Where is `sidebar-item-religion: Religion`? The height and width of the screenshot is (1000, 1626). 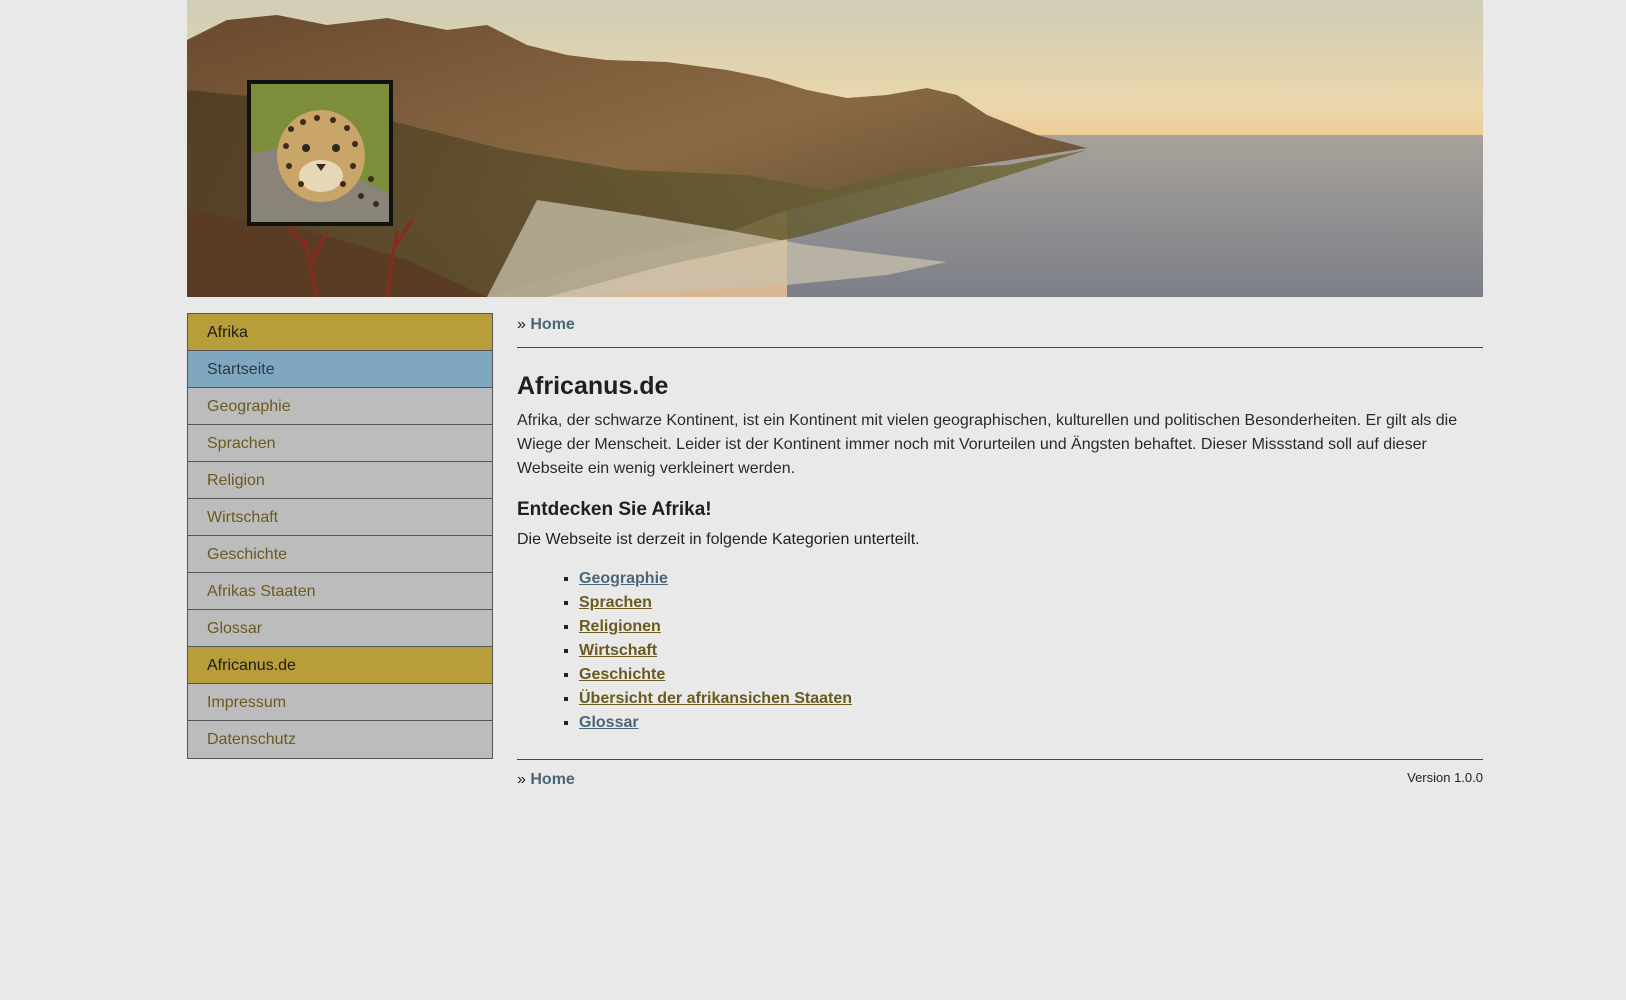 sidebar-item-religion: Religion is located at coordinates (340, 480).